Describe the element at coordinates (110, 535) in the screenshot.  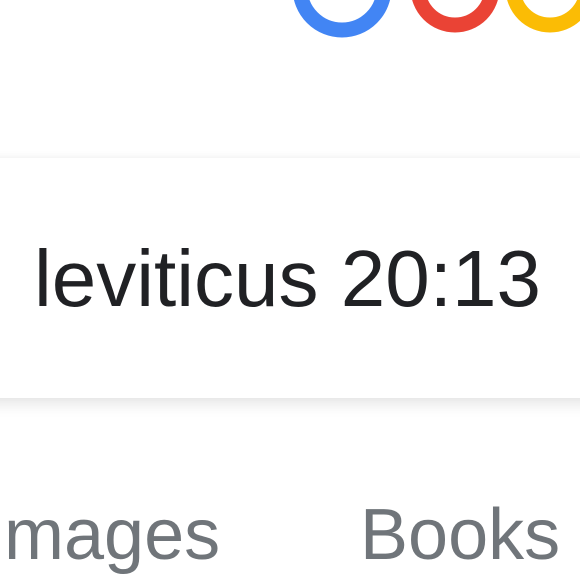
I see `tab-images: Images` at that location.